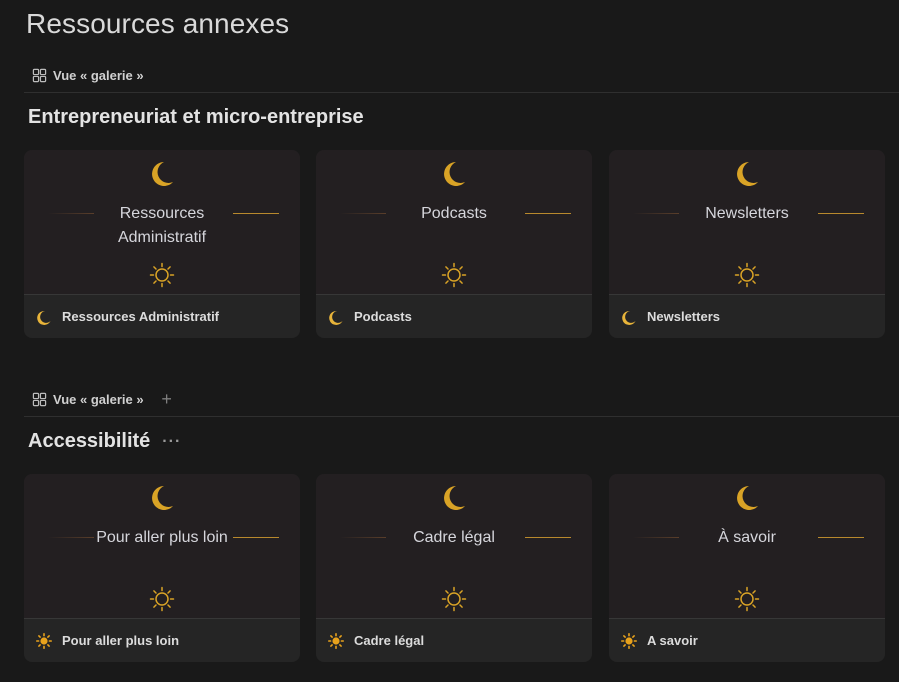  Describe the element at coordinates (158, 23) in the screenshot. I see `page-title: Ressources annexes` at that location.